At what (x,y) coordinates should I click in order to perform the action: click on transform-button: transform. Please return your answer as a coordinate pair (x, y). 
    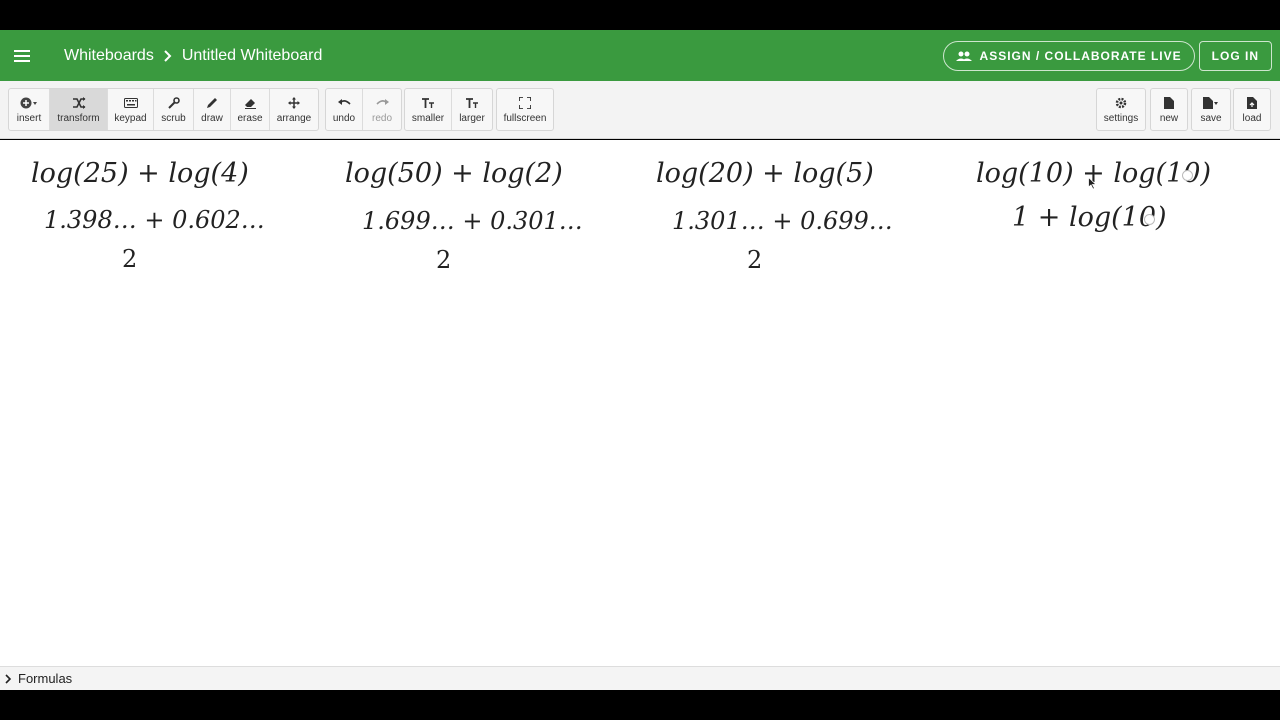
    Looking at the image, I should click on (79, 109).